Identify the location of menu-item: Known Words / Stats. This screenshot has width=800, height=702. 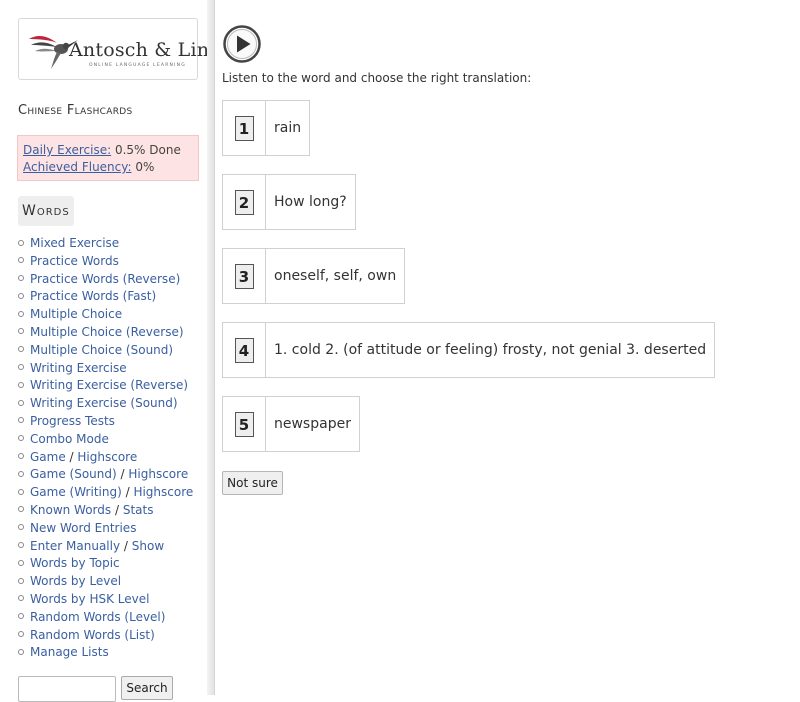
(105, 511).